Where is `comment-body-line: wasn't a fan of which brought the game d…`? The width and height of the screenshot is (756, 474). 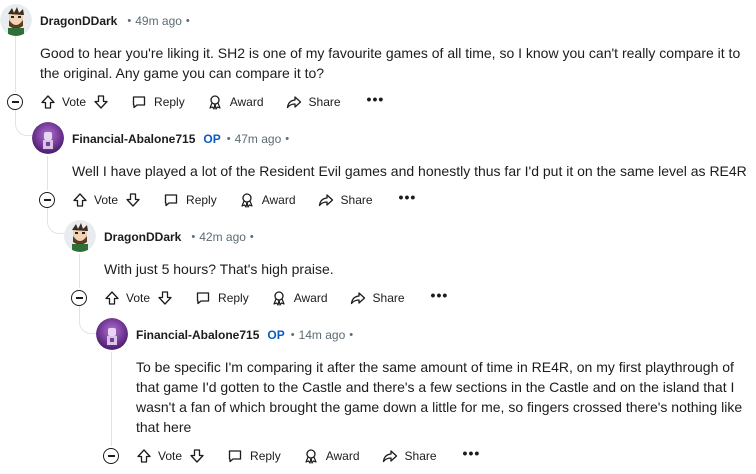
comment-body-line: wasn't a fan of which brought the game d… is located at coordinates (439, 407).